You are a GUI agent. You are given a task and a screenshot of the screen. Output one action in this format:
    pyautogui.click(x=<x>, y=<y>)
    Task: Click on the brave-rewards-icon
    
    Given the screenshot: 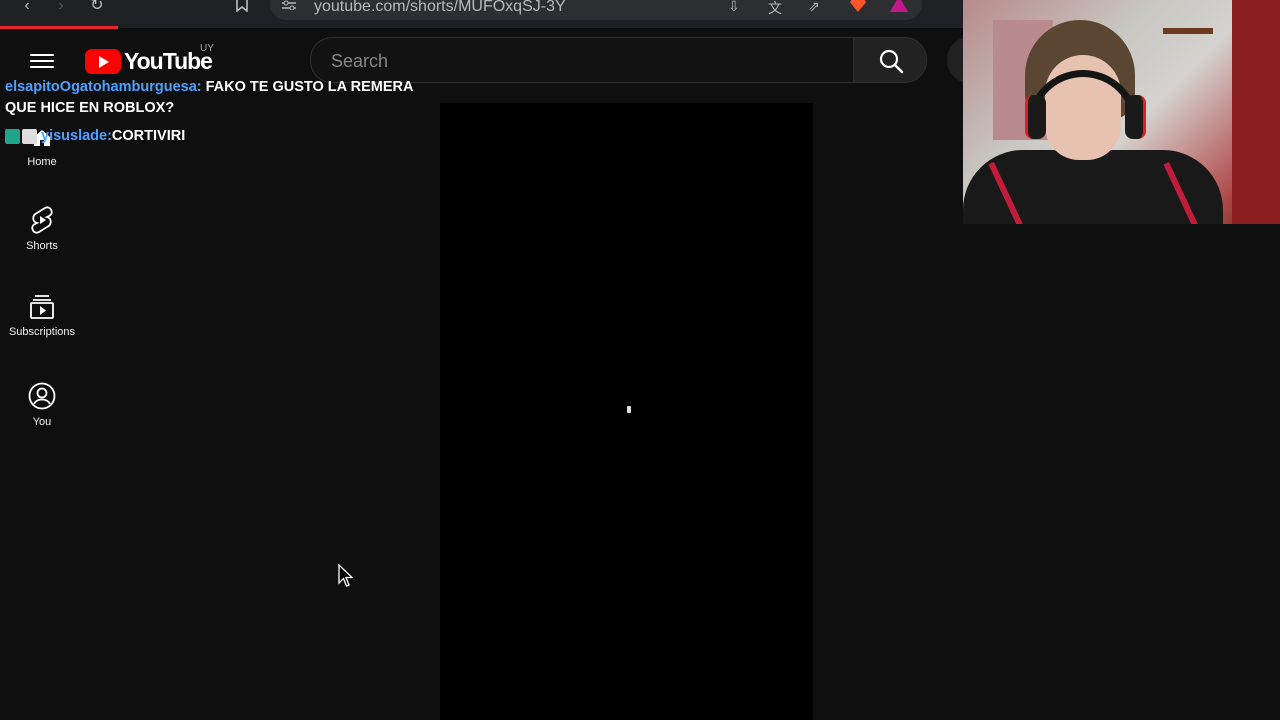 What is the action you would take?
    pyautogui.click(x=899, y=6)
    